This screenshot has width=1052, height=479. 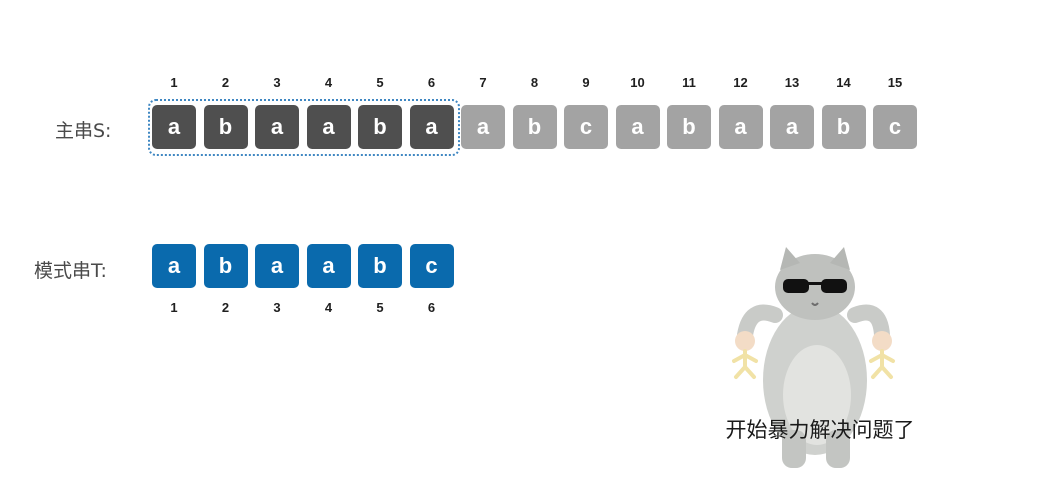 I want to click on pattern-index: 5, so click(x=380, y=307).